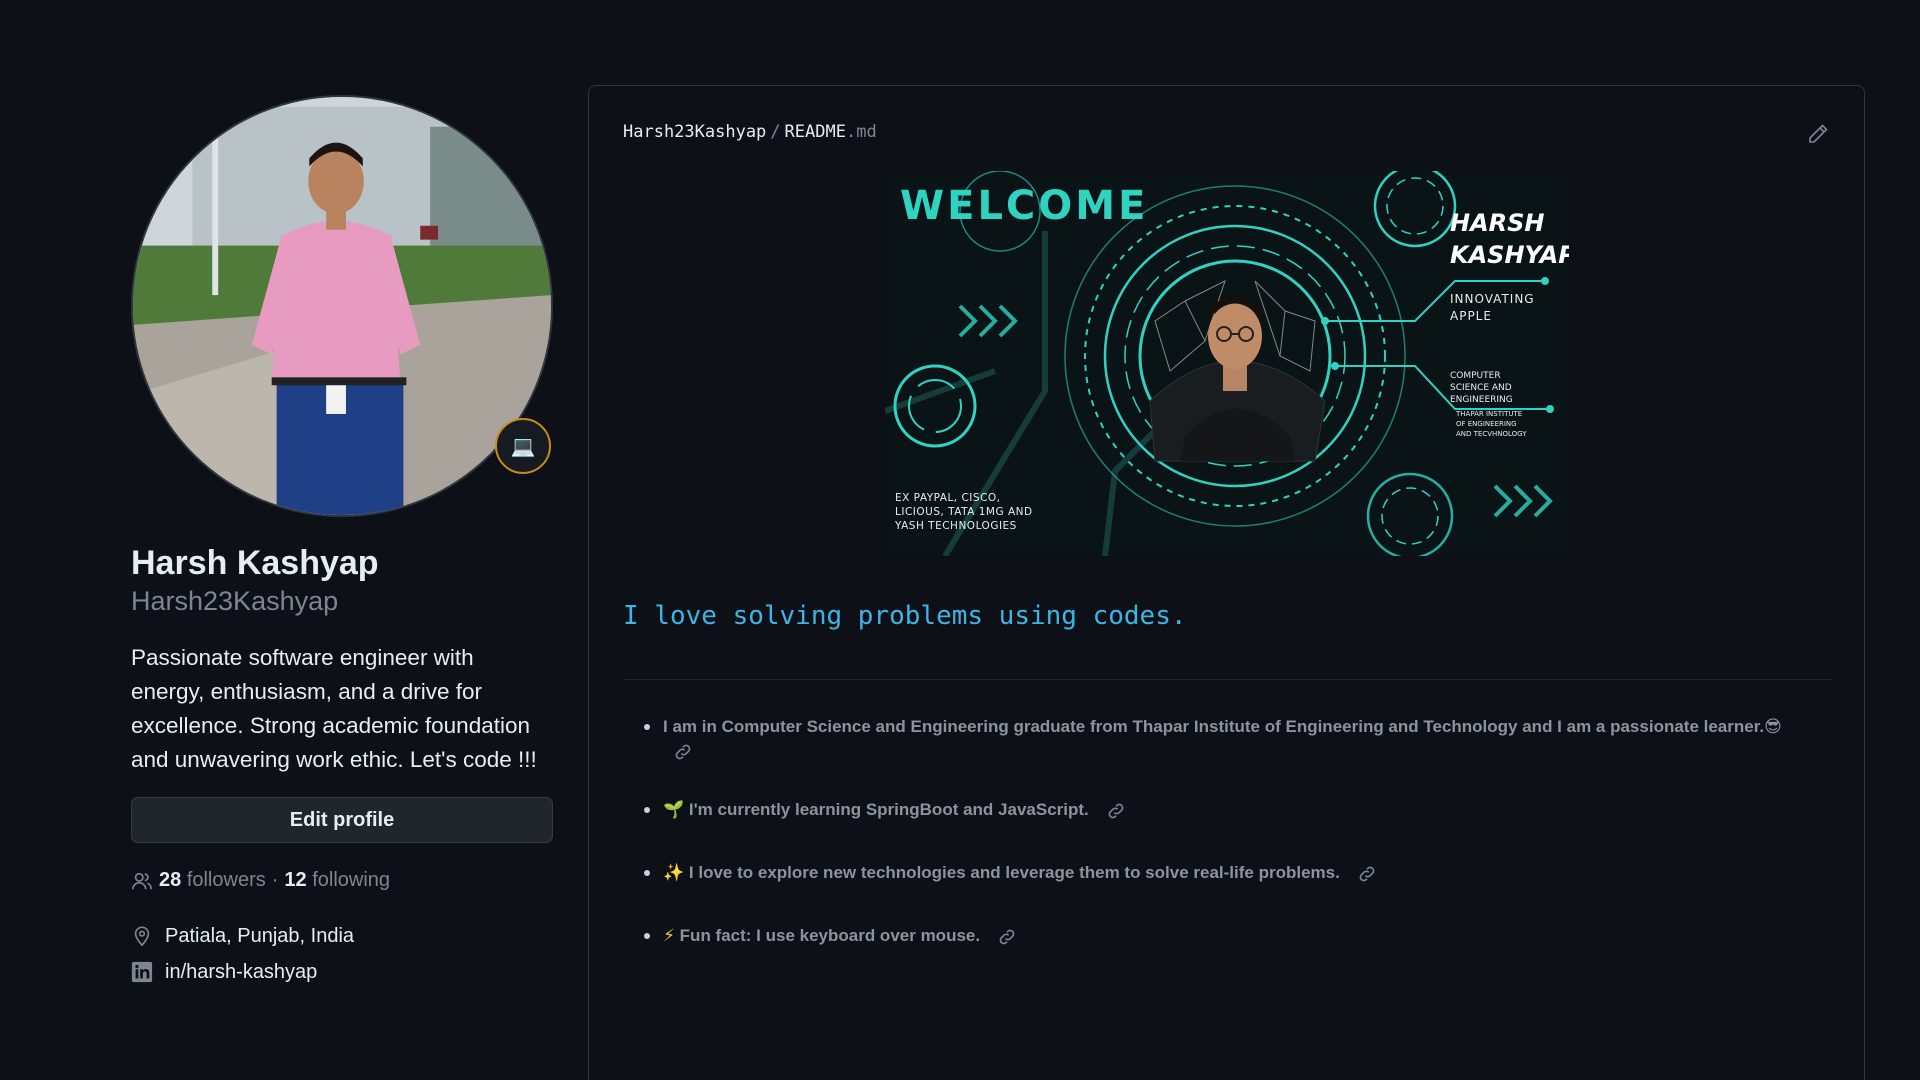 This screenshot has width=1920, height=1080. I want to click on people-icon, so click(142, 881).